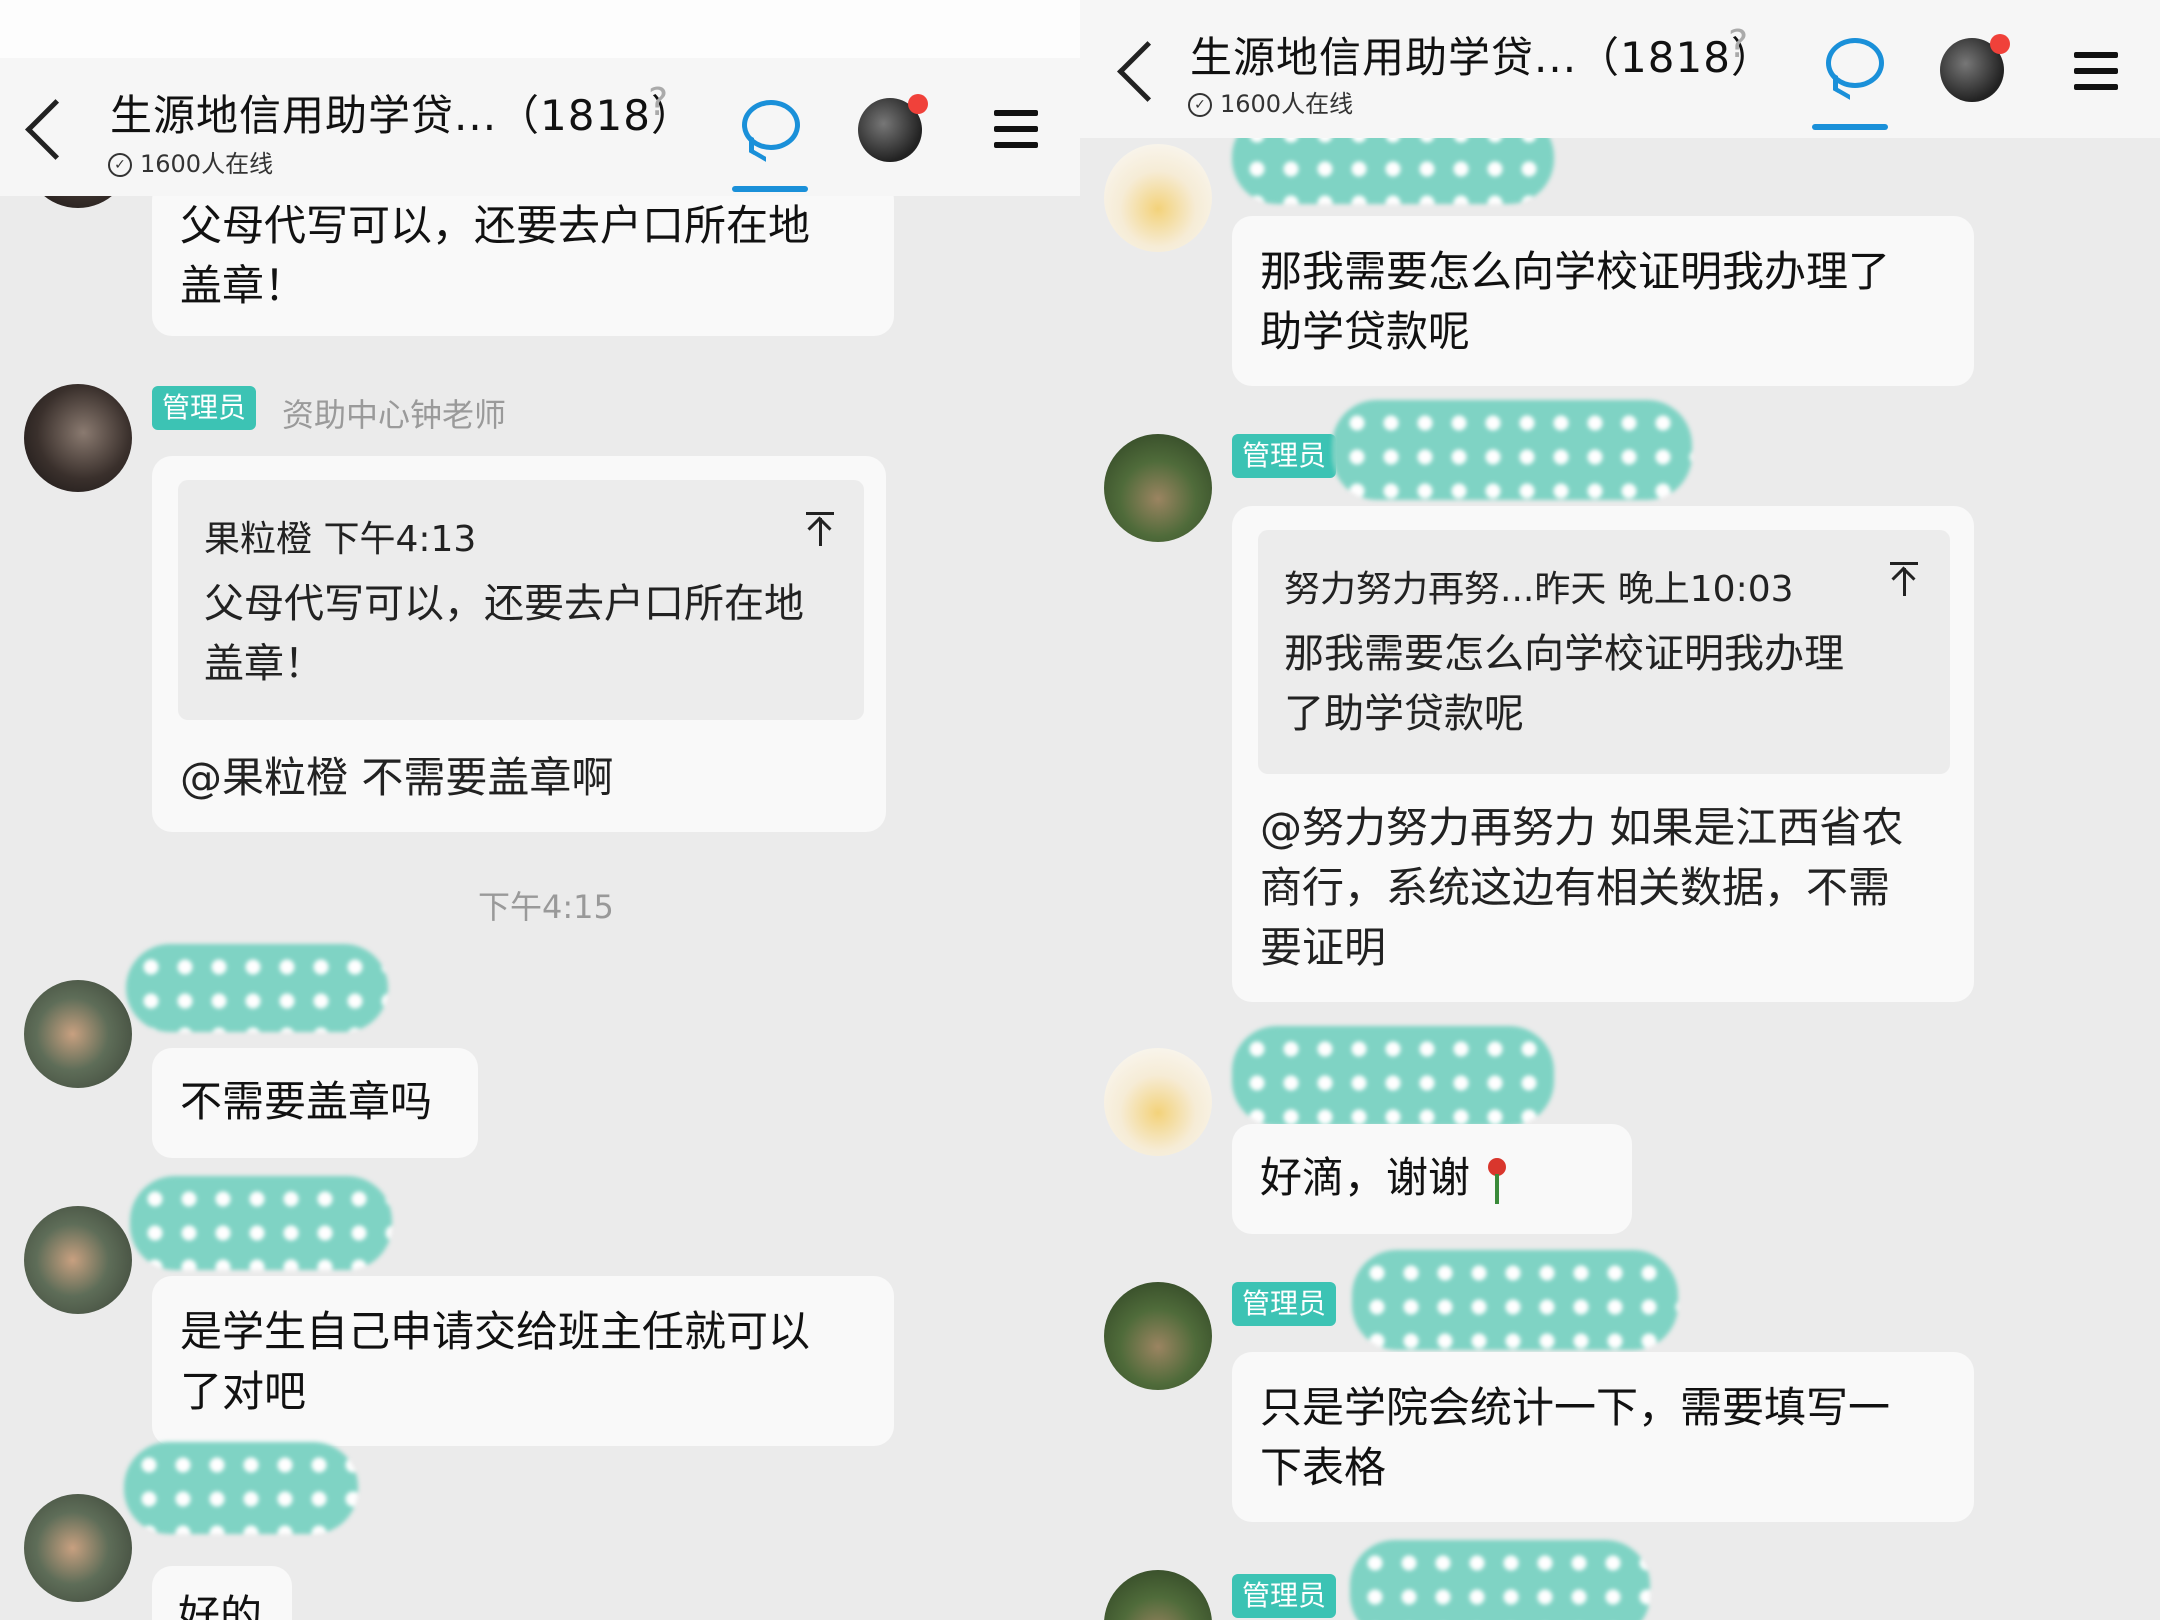 This screenshot has width=2160, height=1620. I want to click on rose-emoji, so click(1497, 1180).